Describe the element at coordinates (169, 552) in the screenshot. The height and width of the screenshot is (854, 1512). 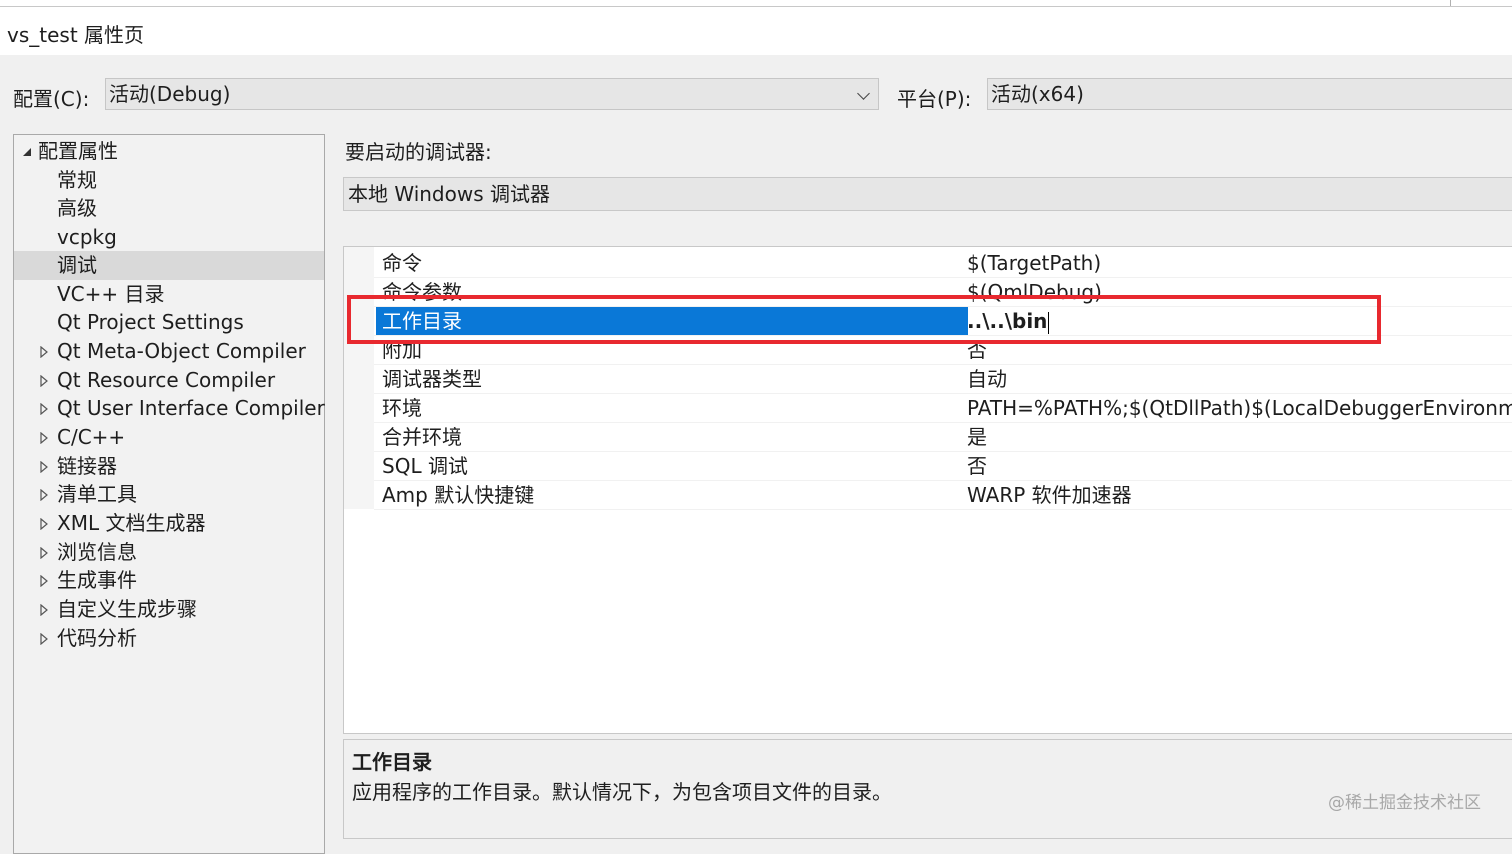
I see `tree-item-browse-info: 浏览信息` at that location.